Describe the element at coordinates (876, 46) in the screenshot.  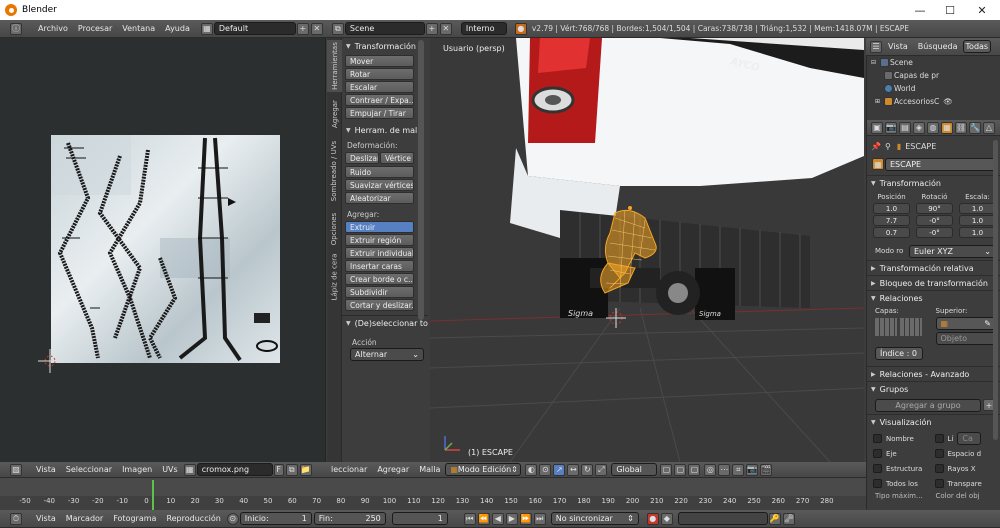
I see `outliner-editor-icon: ☰` at that location.